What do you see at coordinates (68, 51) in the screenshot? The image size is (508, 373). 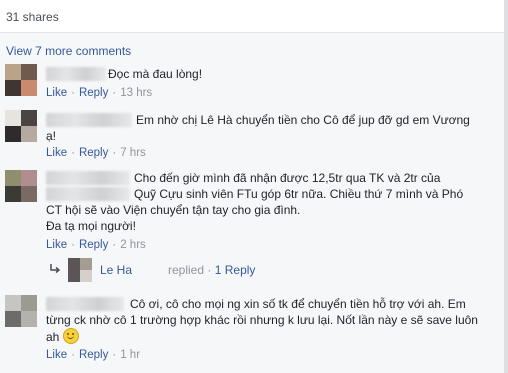 I see `view-more-comments-link: View 7 more comments` at bounding box center [68, 51].